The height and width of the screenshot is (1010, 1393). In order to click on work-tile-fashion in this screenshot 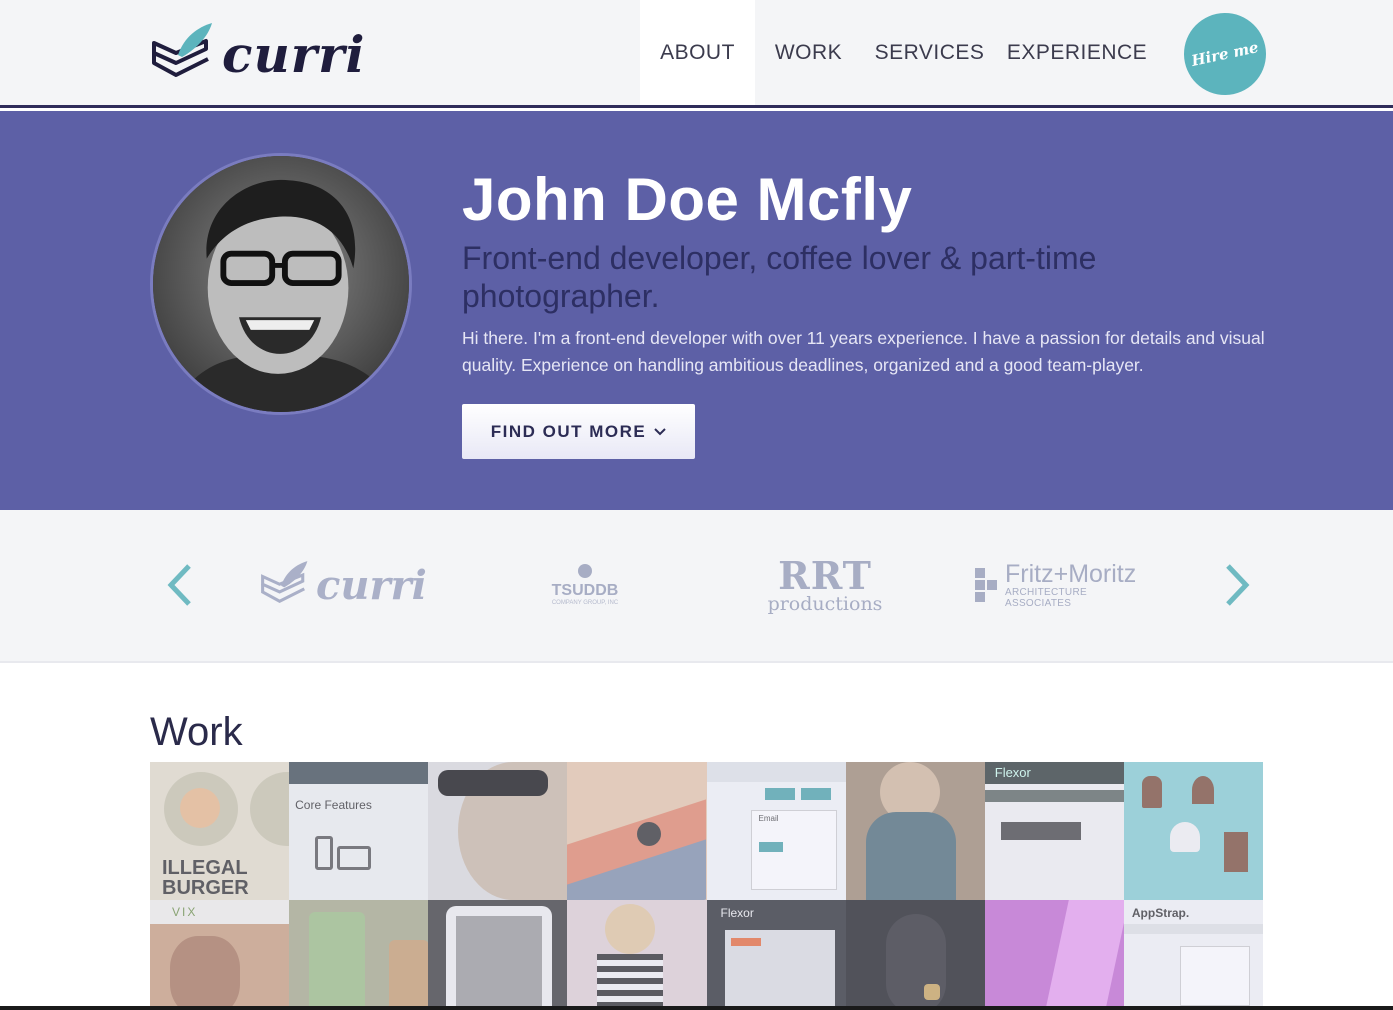, I will do `click(637, 955)`.